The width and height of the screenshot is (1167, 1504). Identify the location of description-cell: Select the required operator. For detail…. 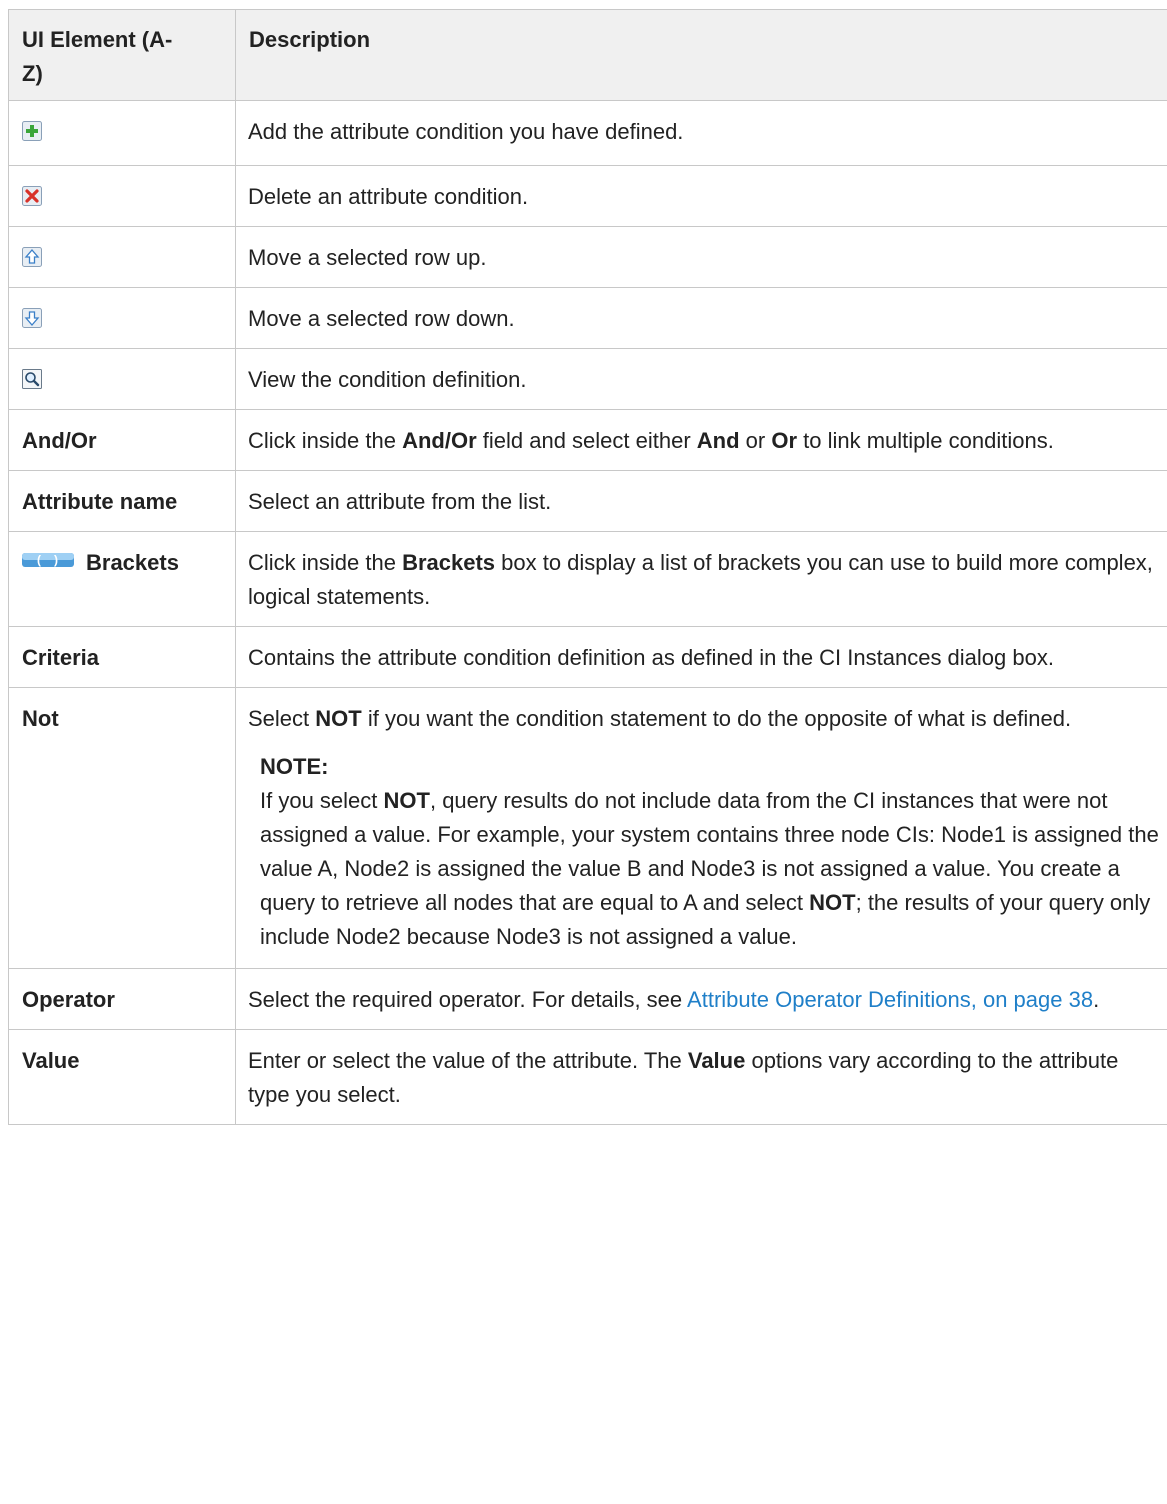
(701, 999).